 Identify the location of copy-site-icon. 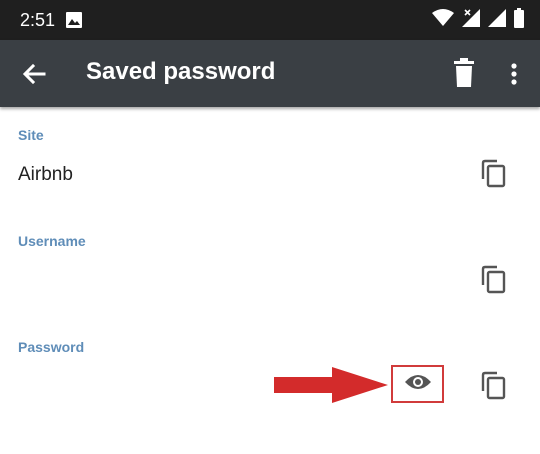
(493, 173).